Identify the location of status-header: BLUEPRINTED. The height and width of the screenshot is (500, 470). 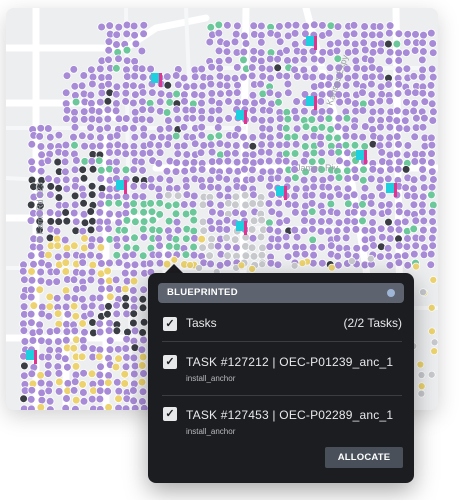
(281, 293).